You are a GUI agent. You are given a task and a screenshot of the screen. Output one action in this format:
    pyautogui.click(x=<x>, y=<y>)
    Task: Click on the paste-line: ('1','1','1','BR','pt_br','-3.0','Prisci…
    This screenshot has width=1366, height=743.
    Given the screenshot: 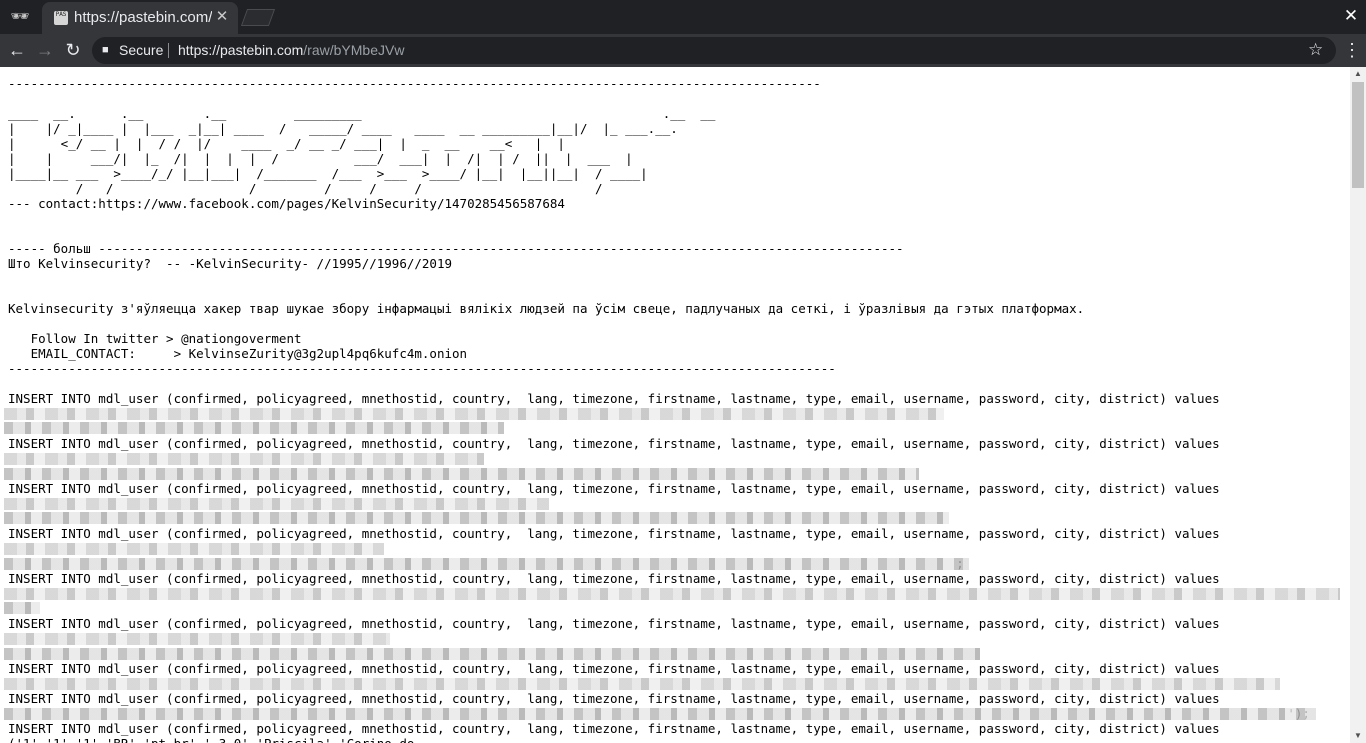 What is the action you would take?
    pyautogui.click(x=211, y=739)
    